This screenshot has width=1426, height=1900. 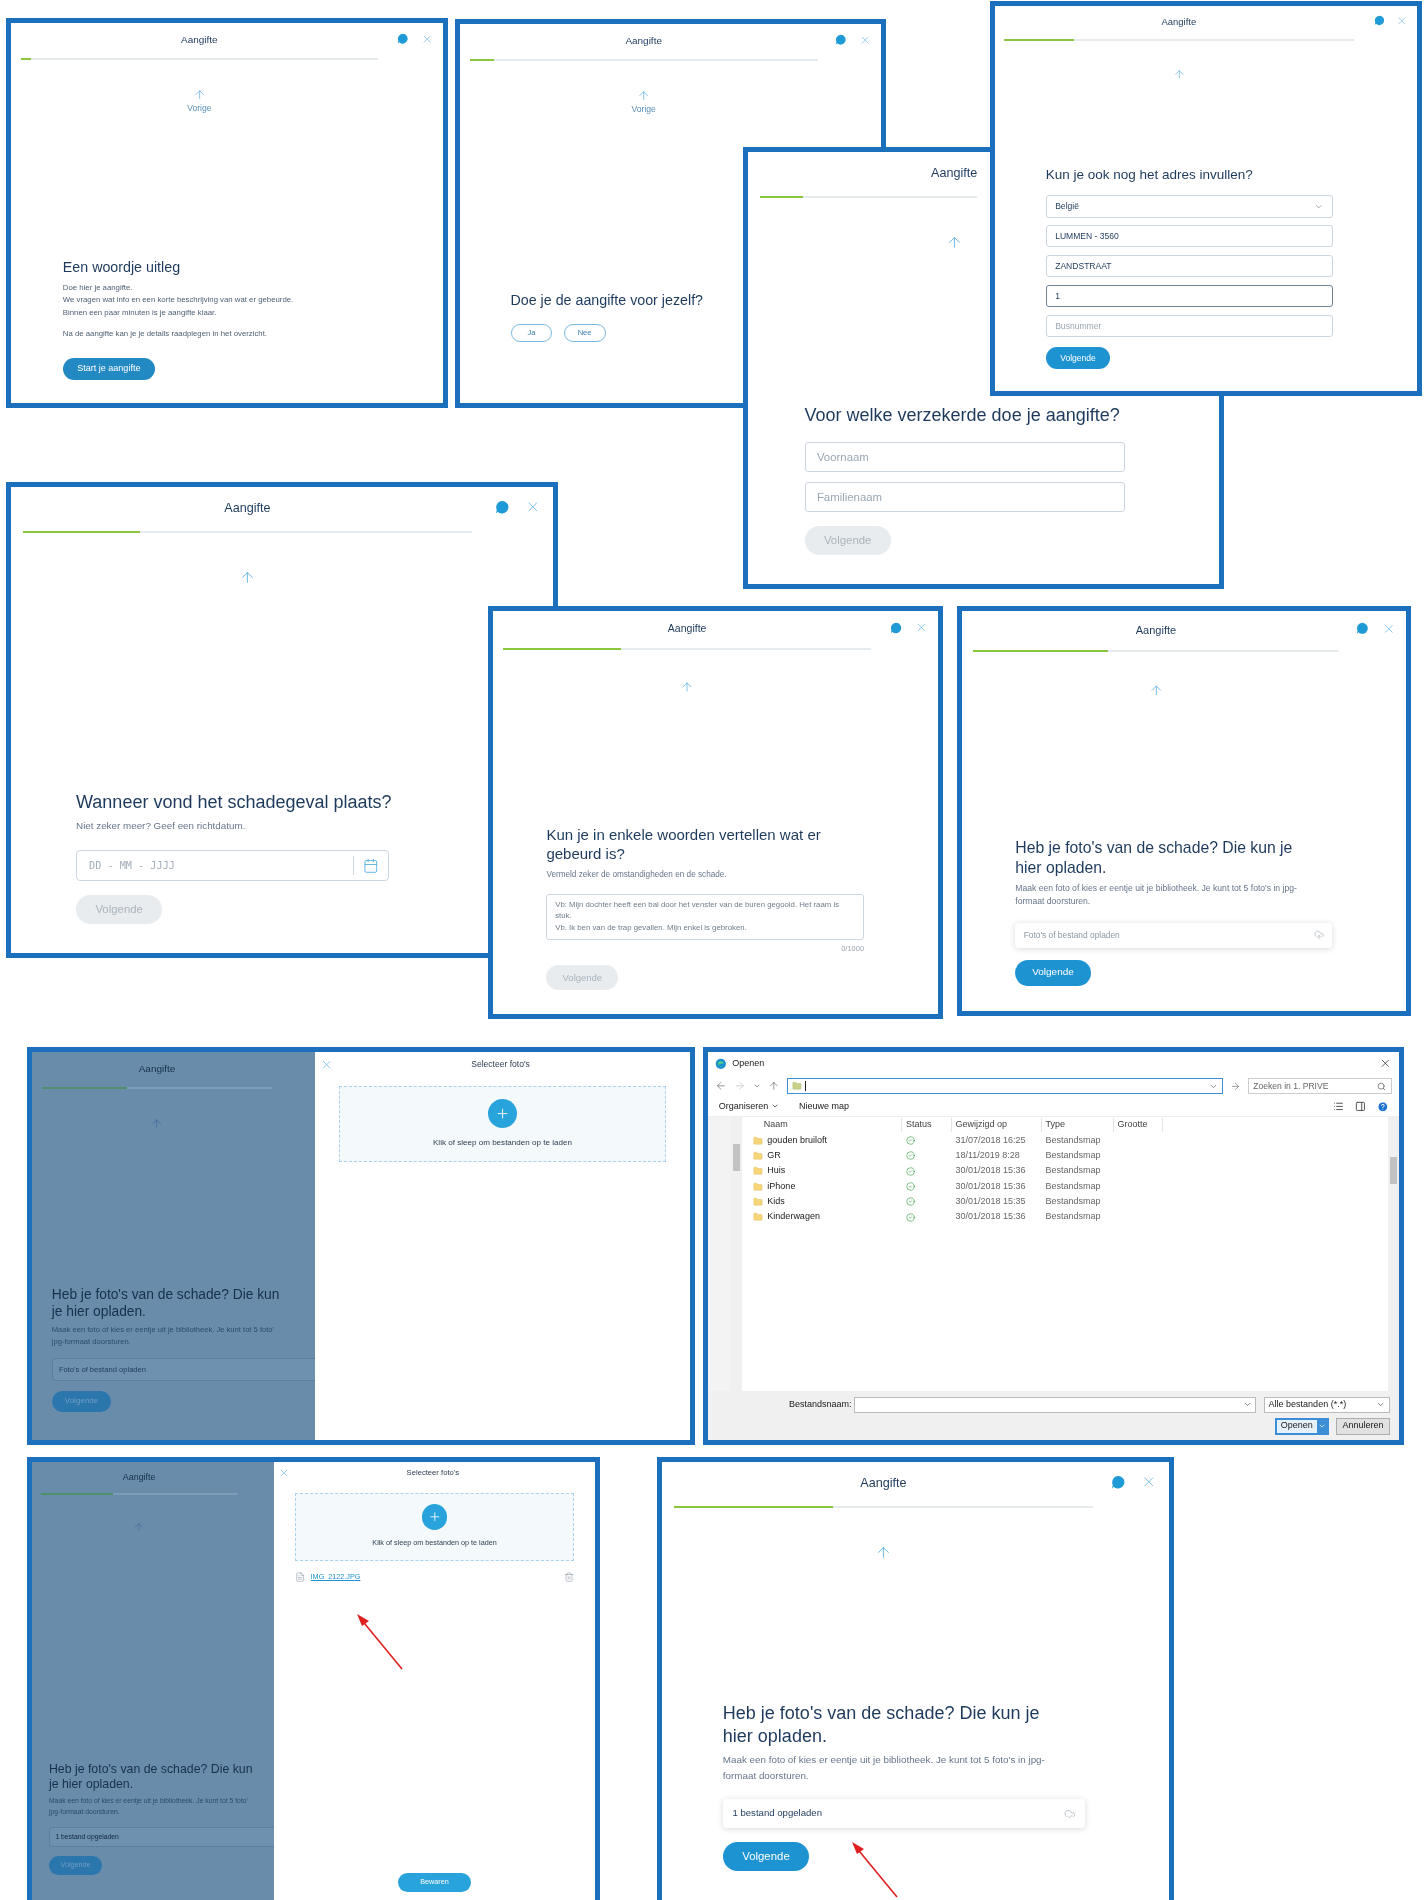 I want to click on up-icon, so click(x=774, y=1086).